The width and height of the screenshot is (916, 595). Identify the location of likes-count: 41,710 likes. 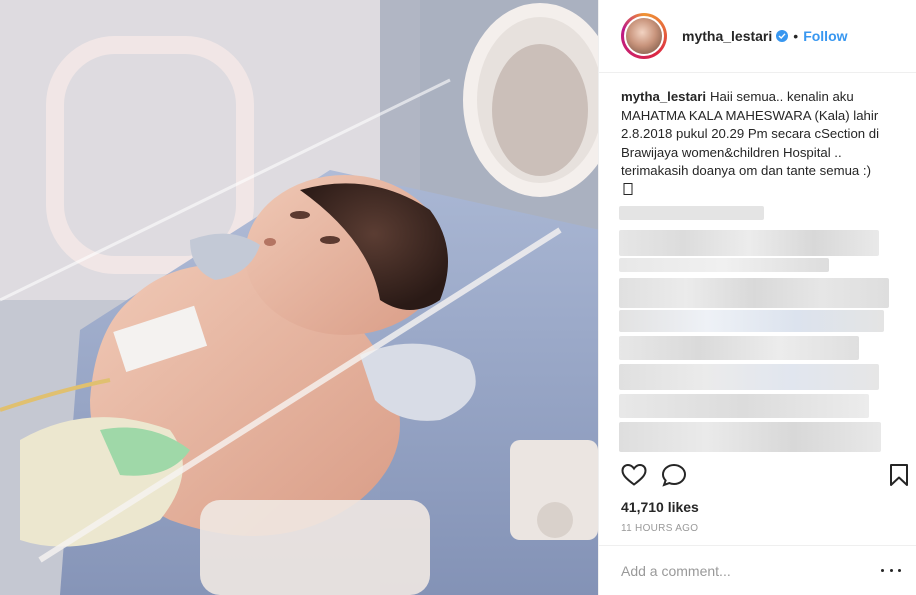
(660, 507).